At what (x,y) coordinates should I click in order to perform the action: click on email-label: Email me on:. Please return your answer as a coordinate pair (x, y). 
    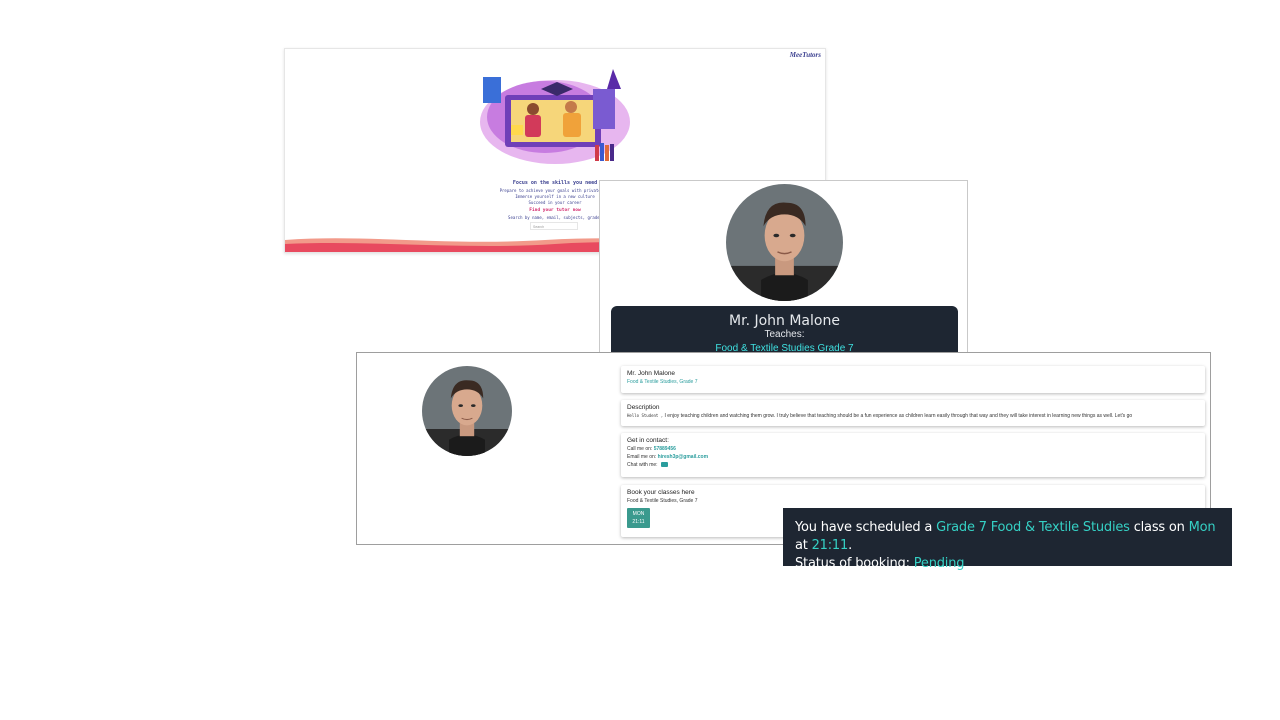
    Looking at the image, I should click on (642, 457).